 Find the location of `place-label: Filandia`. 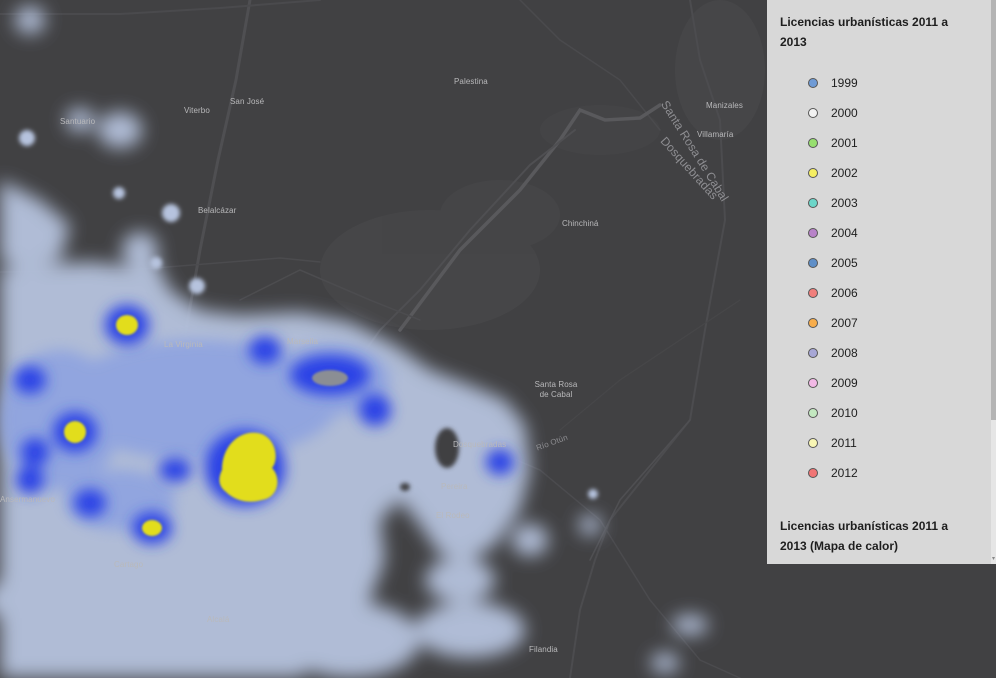

place-label: Filandia is located at coordinates (543, 649).